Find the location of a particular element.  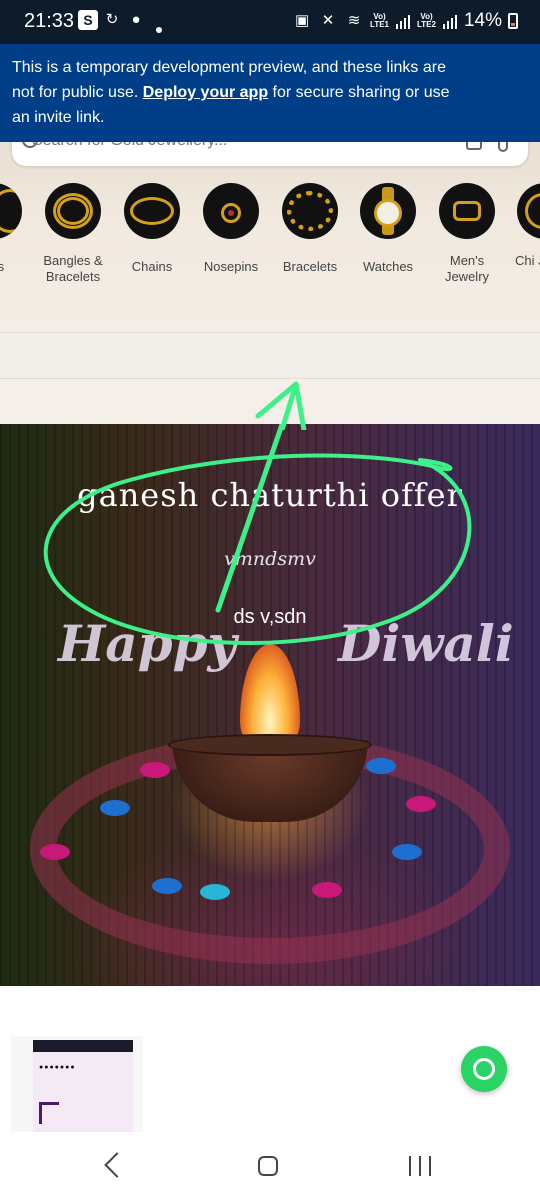

mute-icon: ✕ is located at coordinates (328, 20).